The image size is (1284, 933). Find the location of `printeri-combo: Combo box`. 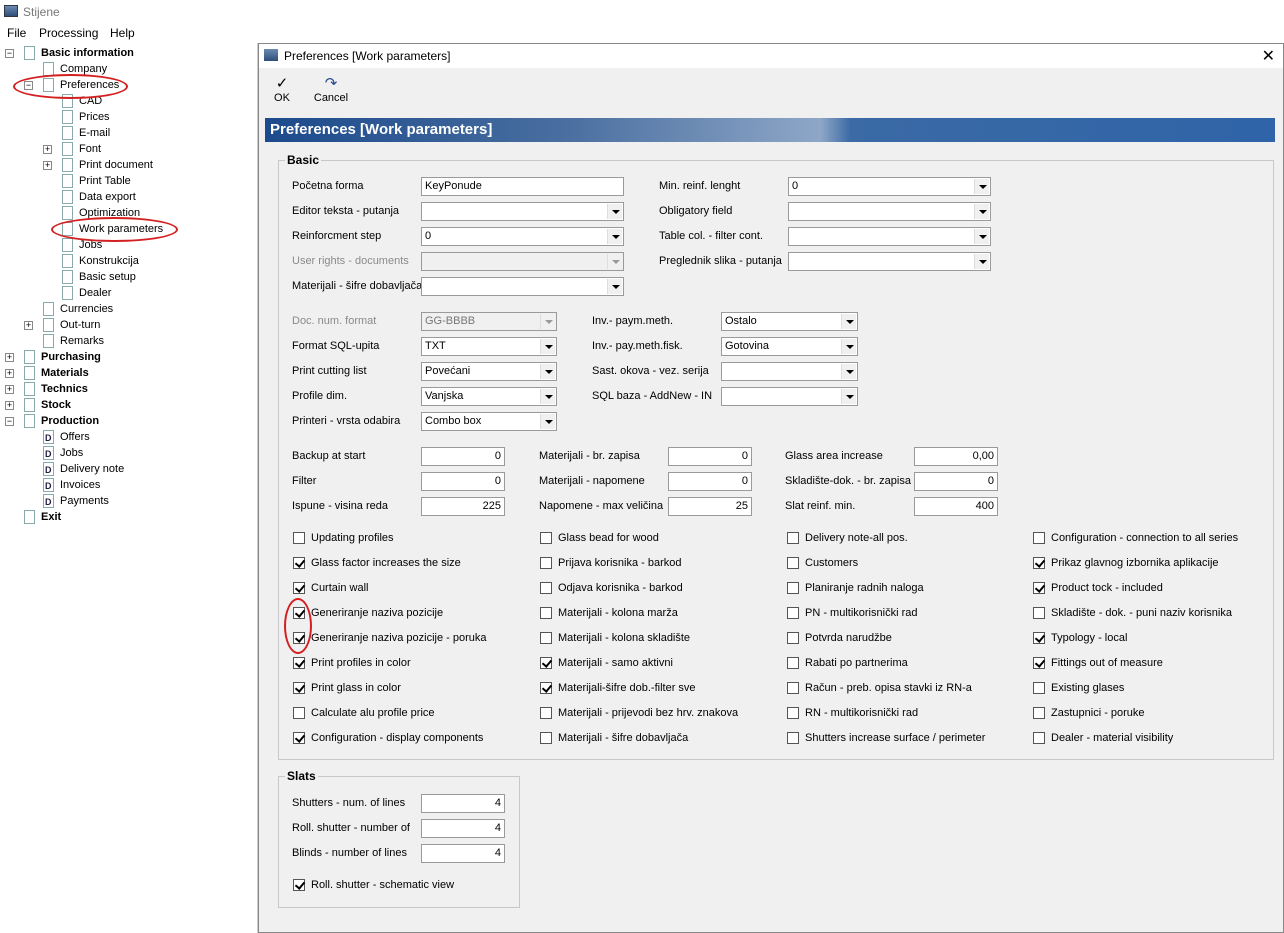

printeri-combo: Combo box is located at coordinates (489, 421).